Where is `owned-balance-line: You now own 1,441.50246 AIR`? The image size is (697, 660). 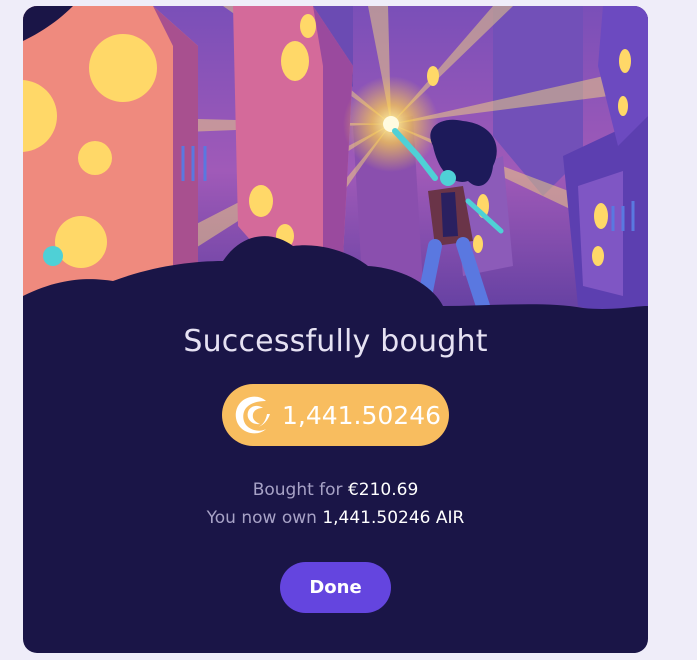 owned-balance-line: You now own 1,441.50246 AIR is located at coordinates (335, 518).